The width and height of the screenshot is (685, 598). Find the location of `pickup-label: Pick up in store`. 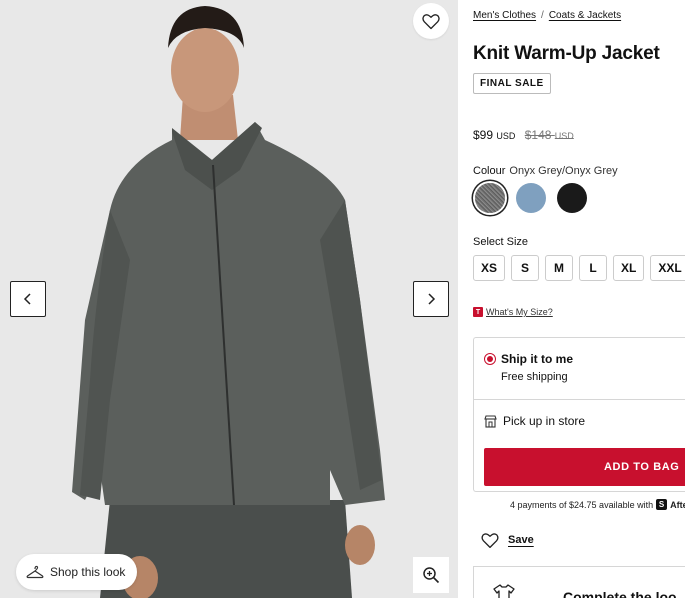

pickup-label: Pick up in store is located at coordinates (544, 421).